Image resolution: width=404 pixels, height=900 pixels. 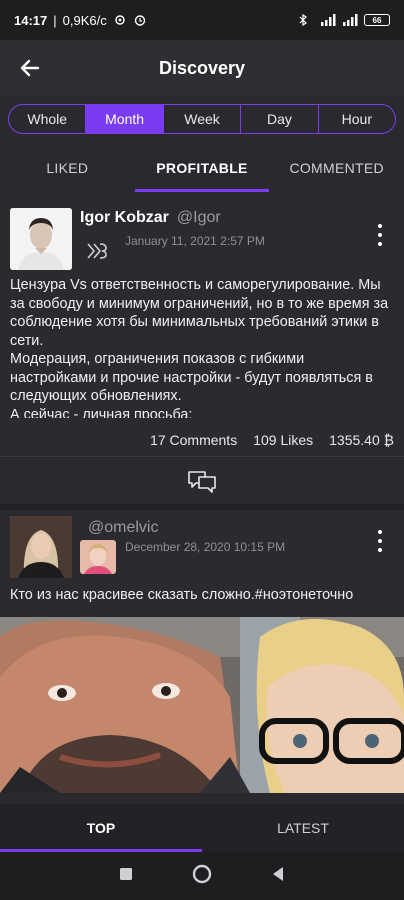 I want to click on app-bar: Discovery, so click(x=202, y=68).